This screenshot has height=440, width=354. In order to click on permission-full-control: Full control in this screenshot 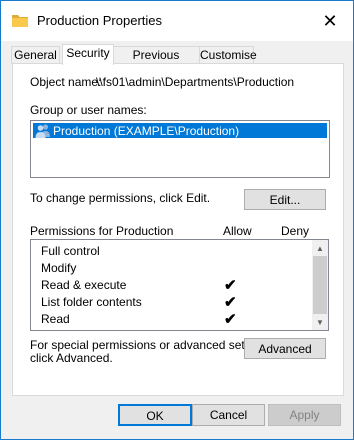, I will do `click(70, 251)`.